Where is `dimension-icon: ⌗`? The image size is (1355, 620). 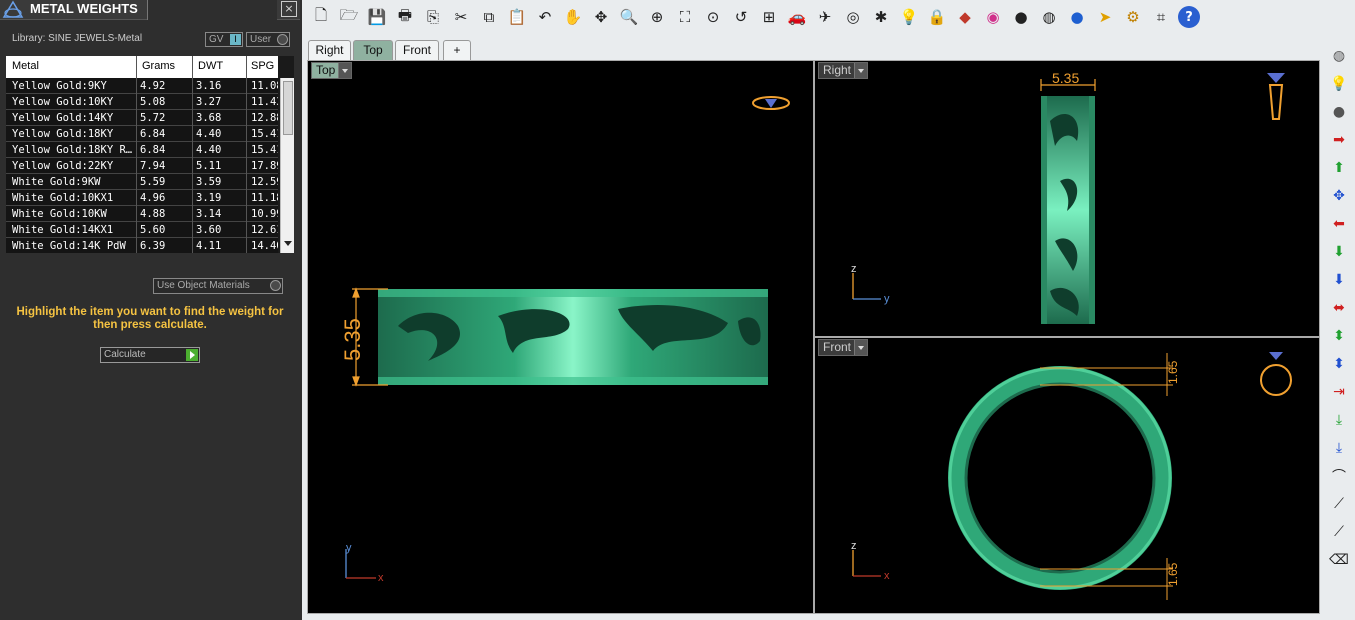
dimension-icon: ⌗ is located at coordinates (1161, 17).